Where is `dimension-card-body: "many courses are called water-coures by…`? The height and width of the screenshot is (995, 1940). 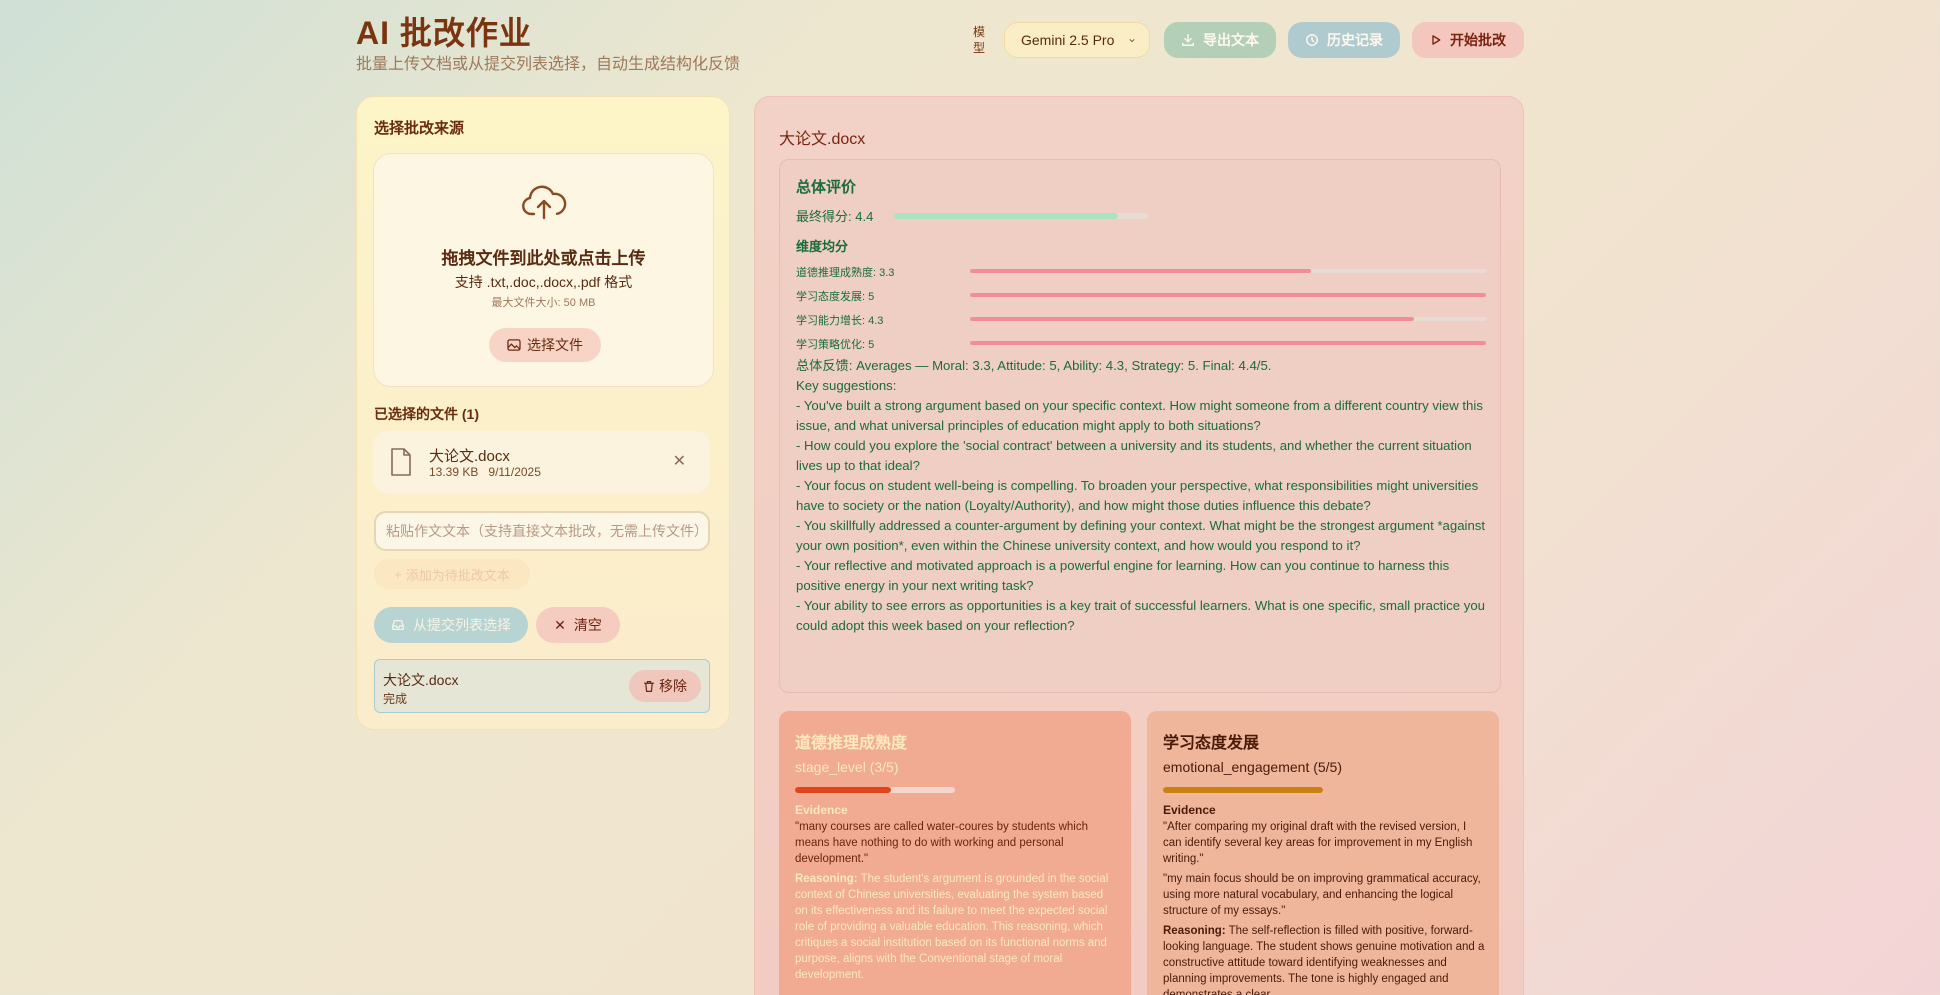
dimension-card-body: "many courses are called water-coures by… is located at coordinates (957, 903).